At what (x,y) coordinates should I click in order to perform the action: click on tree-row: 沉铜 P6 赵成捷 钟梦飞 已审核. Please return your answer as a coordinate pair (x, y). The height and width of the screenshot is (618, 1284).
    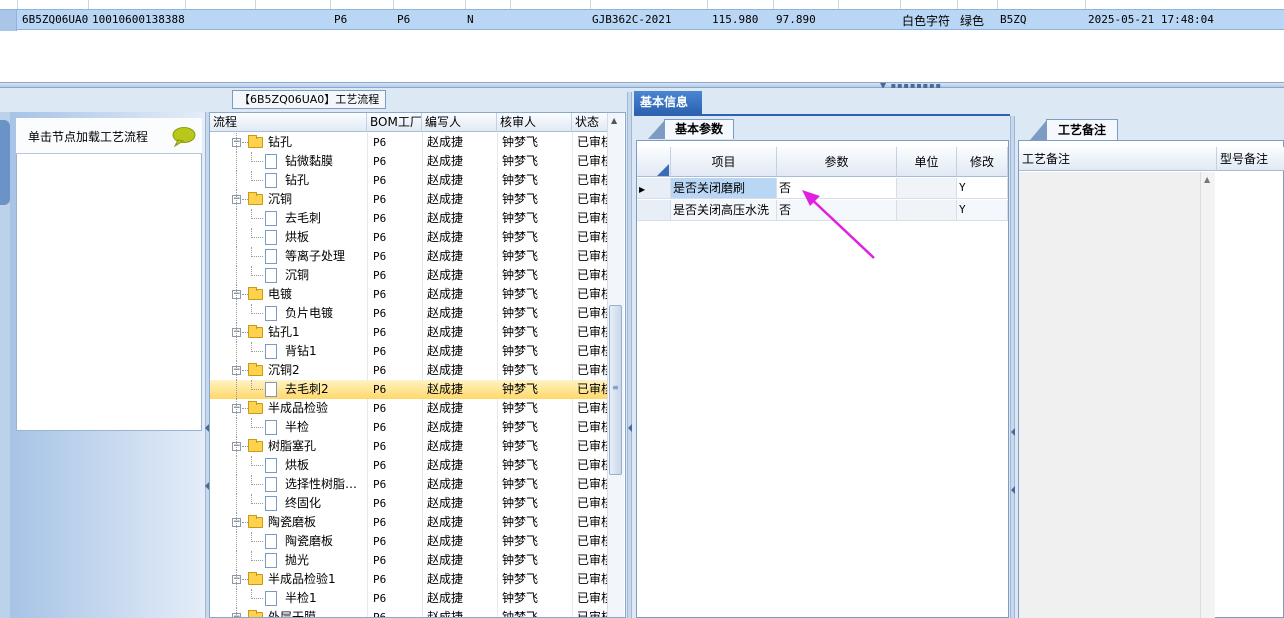
    Looking at the image, I should click on (410, 275).